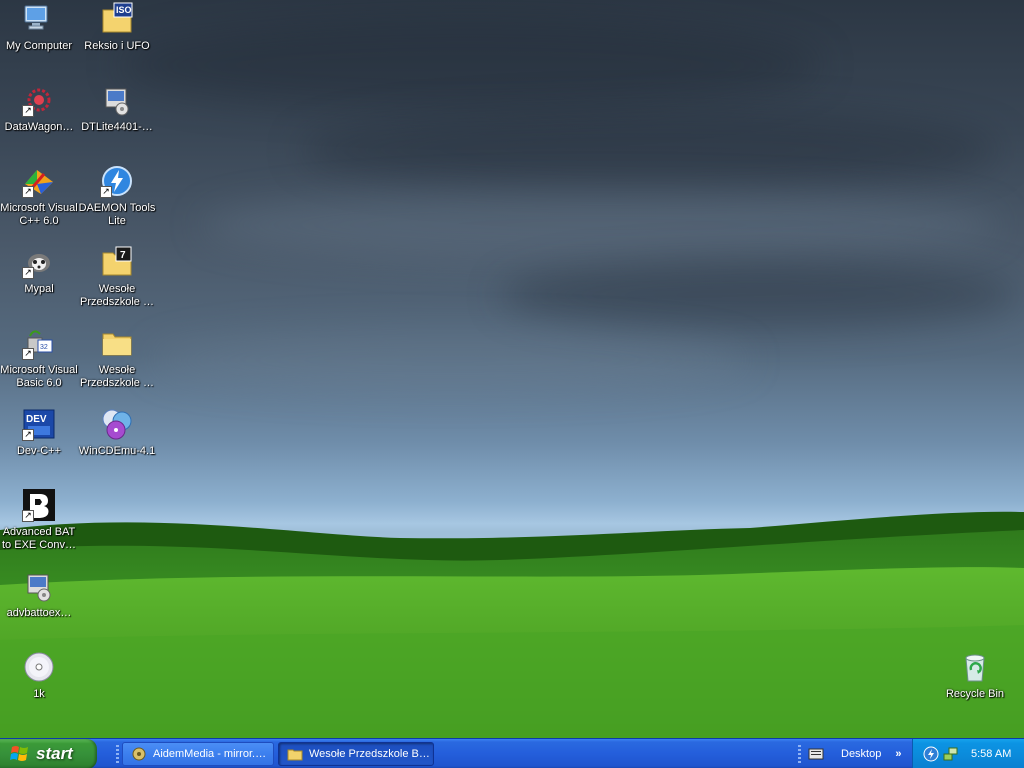  Describe the element at coordinates (39, 451) in the screenshot. I see `desktop-icon-label: Dev-C++` at that location.